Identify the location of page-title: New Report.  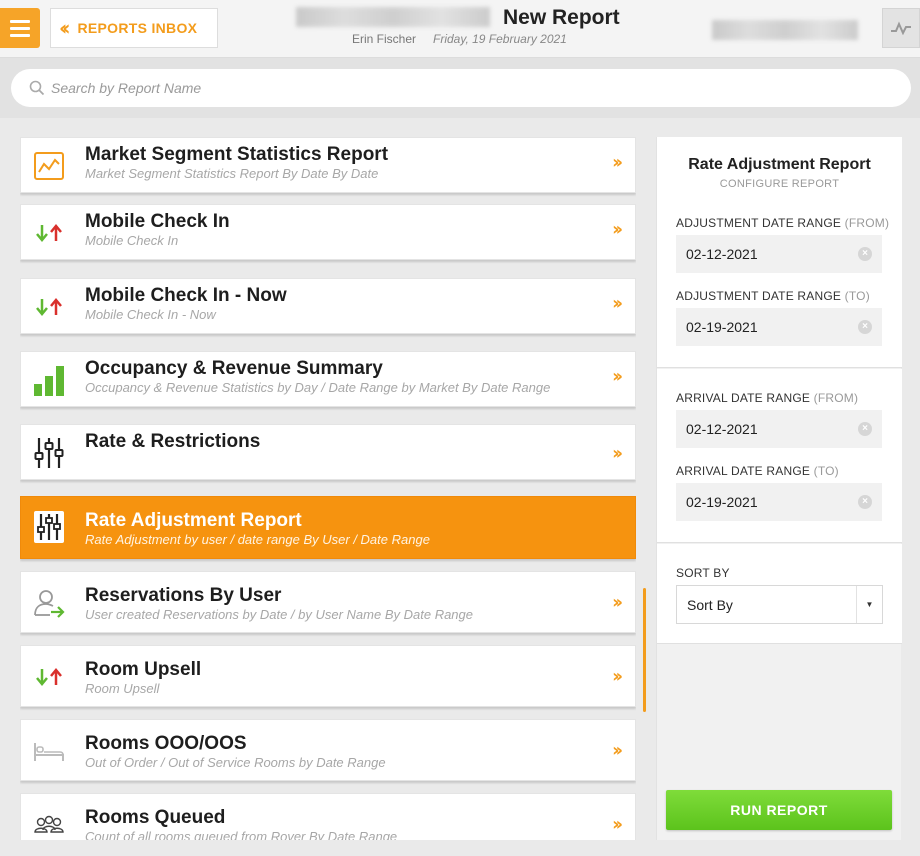
(561, 17).